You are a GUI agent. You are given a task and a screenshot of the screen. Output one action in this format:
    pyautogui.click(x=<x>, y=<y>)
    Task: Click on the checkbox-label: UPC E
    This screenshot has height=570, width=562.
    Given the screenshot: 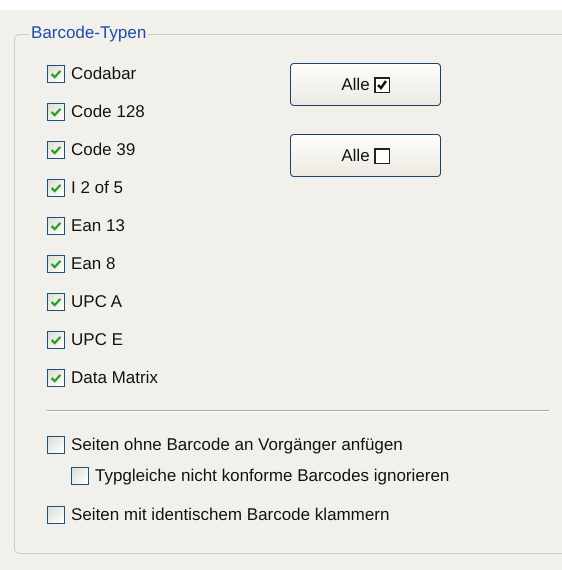 What is the action you would take?
    pyautogui.click(x=97, y=340)
    